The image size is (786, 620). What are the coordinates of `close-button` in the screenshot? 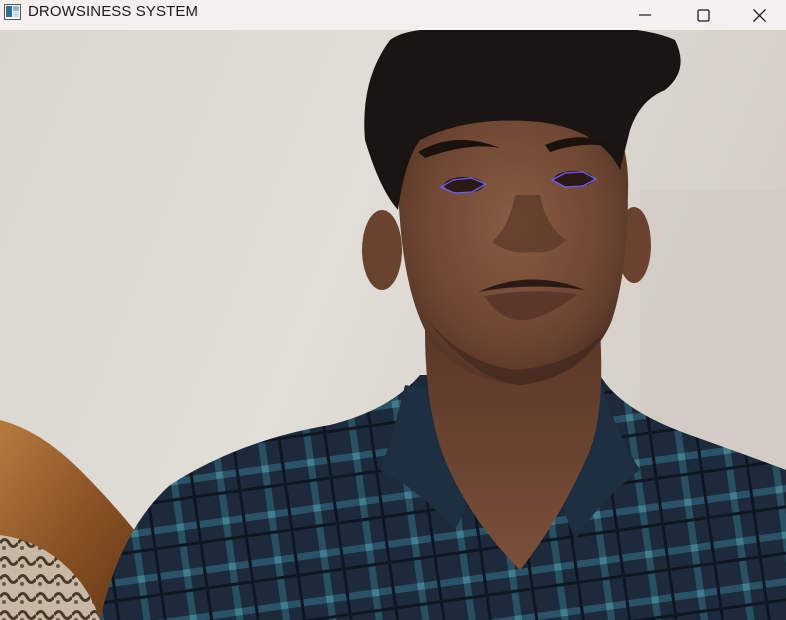 It's located at (759, 15).